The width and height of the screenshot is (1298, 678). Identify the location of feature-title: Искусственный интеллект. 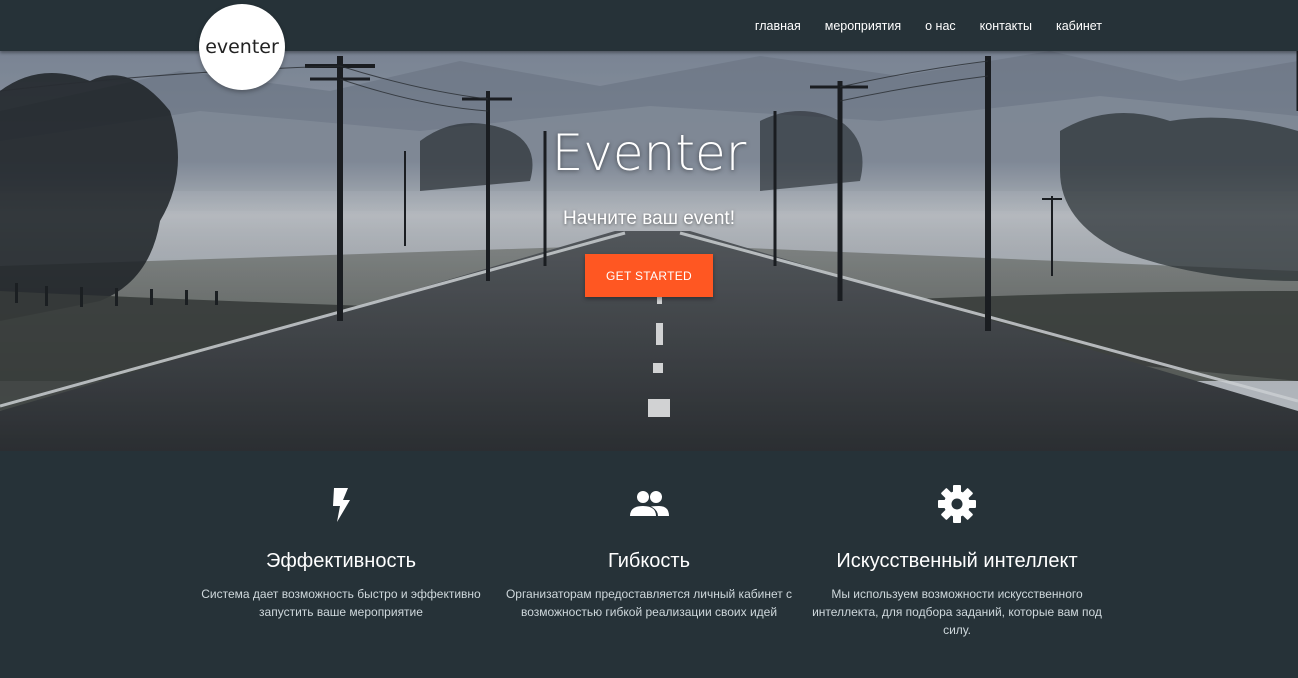
(957, 561).